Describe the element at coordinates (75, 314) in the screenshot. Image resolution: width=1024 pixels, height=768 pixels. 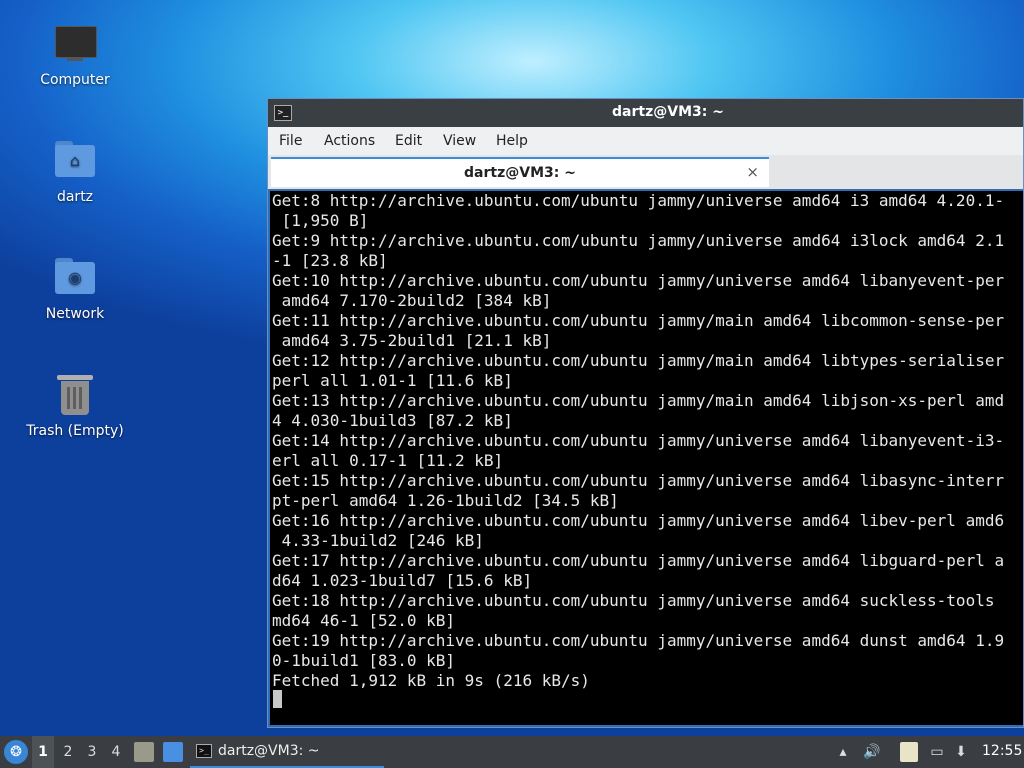
I see `desktop-icon-label: Network` at that location.